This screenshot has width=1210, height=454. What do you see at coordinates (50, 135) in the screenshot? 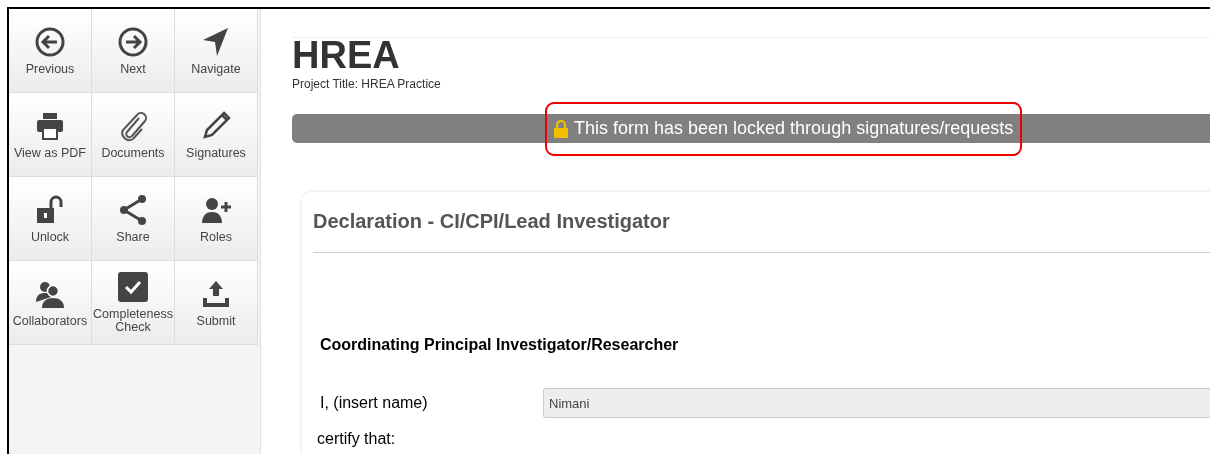
I see `toolbar-button: View as PDF` at bounding box center [50, 135].